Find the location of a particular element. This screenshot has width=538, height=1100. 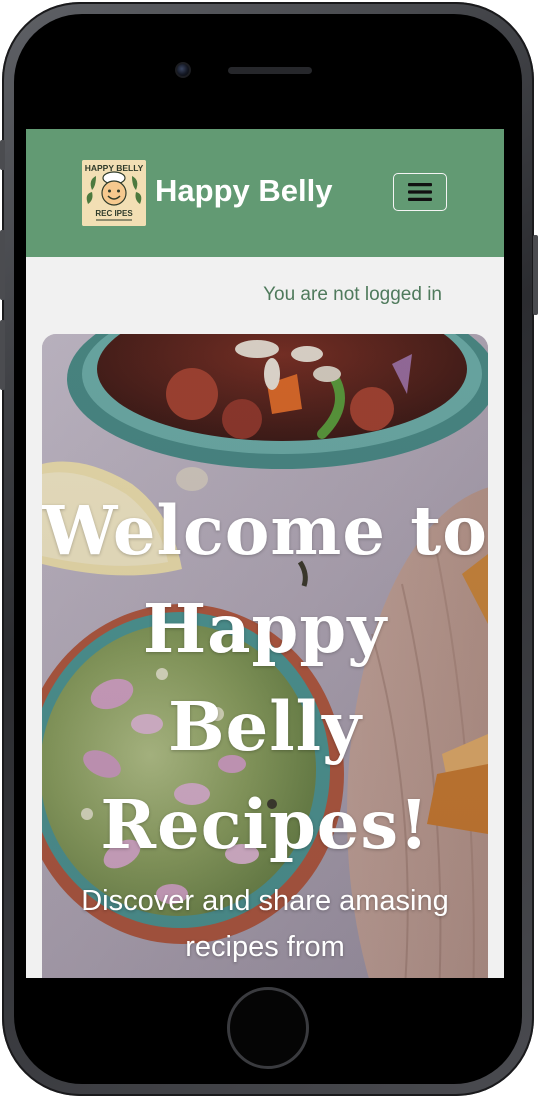

hero-subtitle: Discover and share amasing recipes from is located at coordinates (265, 924).